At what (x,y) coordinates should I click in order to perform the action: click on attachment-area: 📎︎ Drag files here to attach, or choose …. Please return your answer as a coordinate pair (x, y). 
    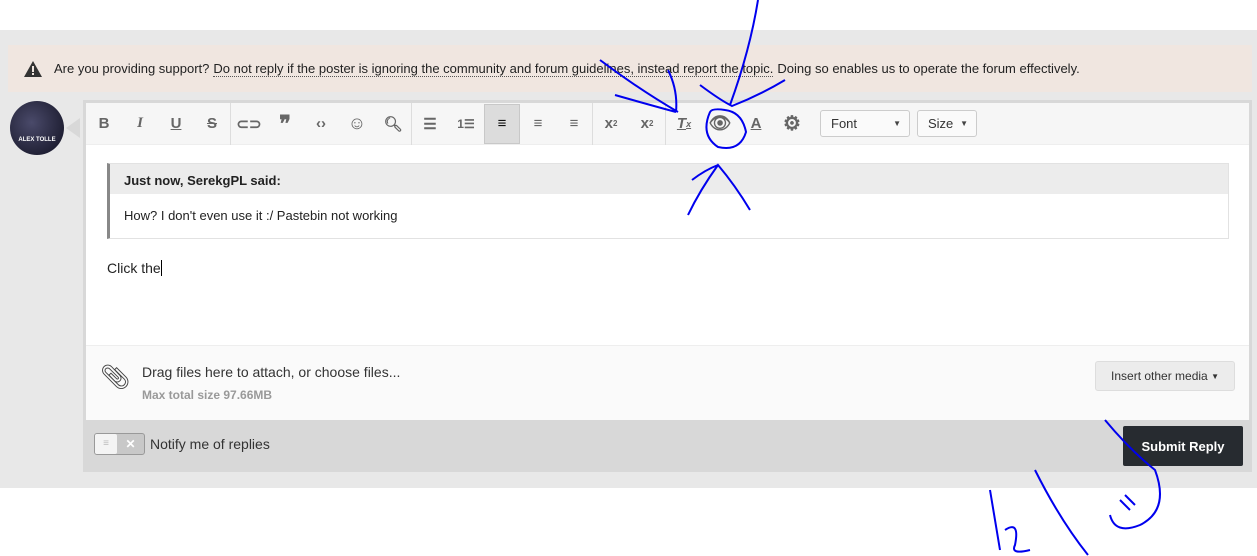
    Looking at the image, I should click on (667, 382).